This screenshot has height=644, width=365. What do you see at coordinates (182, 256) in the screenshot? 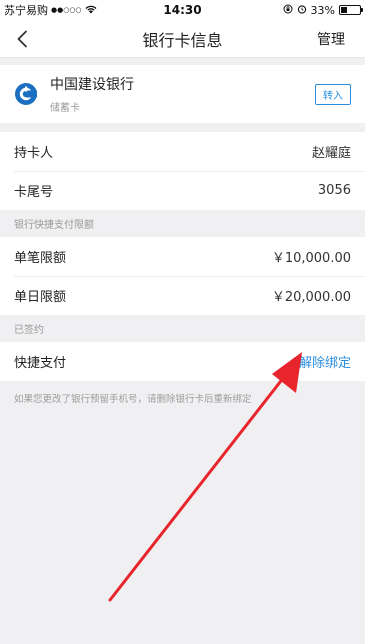
I see `single-limit-row: 单笔限额 ￥10,000.00` at bounding box center [182, 256].